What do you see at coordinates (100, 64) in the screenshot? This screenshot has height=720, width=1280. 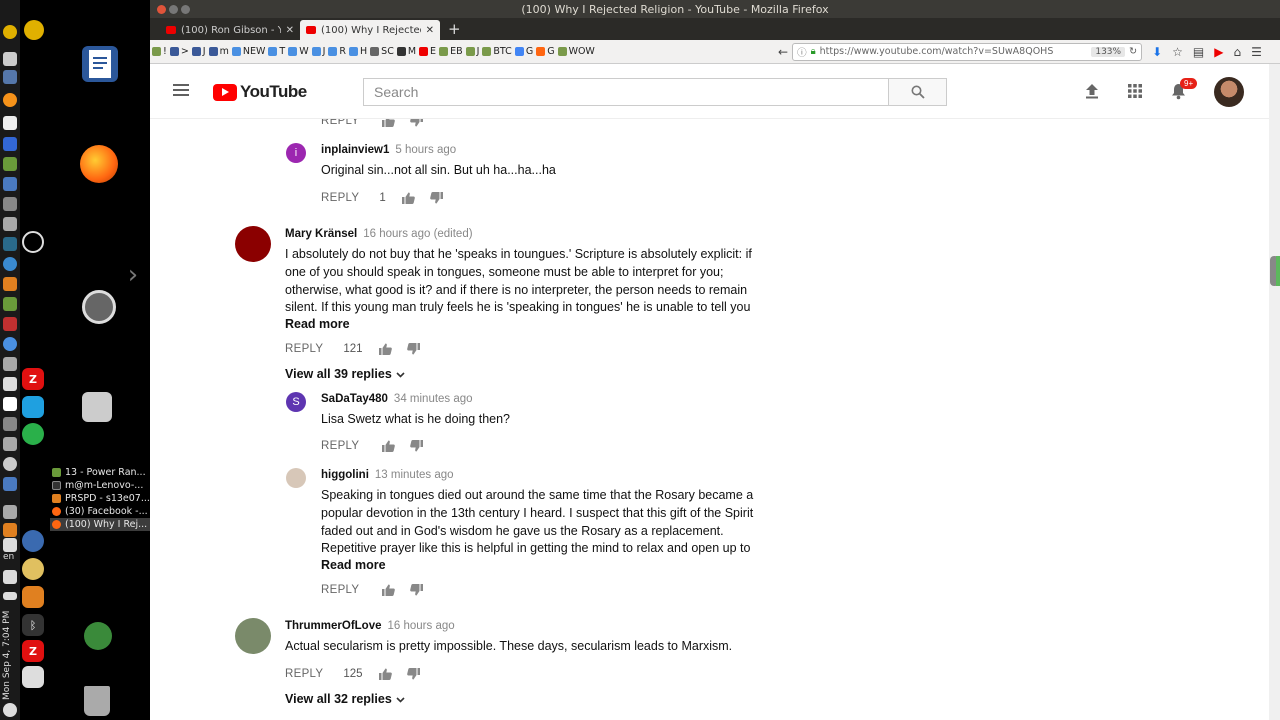 I see `writer-document-icon` at bounding box center [100, 64].